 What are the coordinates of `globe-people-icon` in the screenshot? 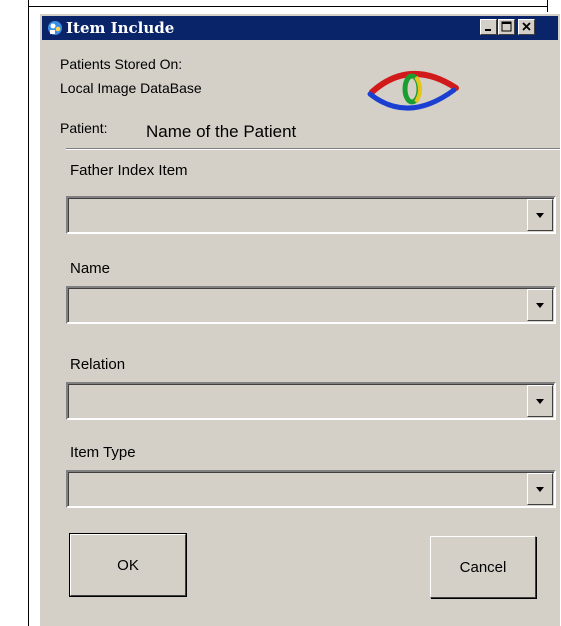 It's located at (55, 28).